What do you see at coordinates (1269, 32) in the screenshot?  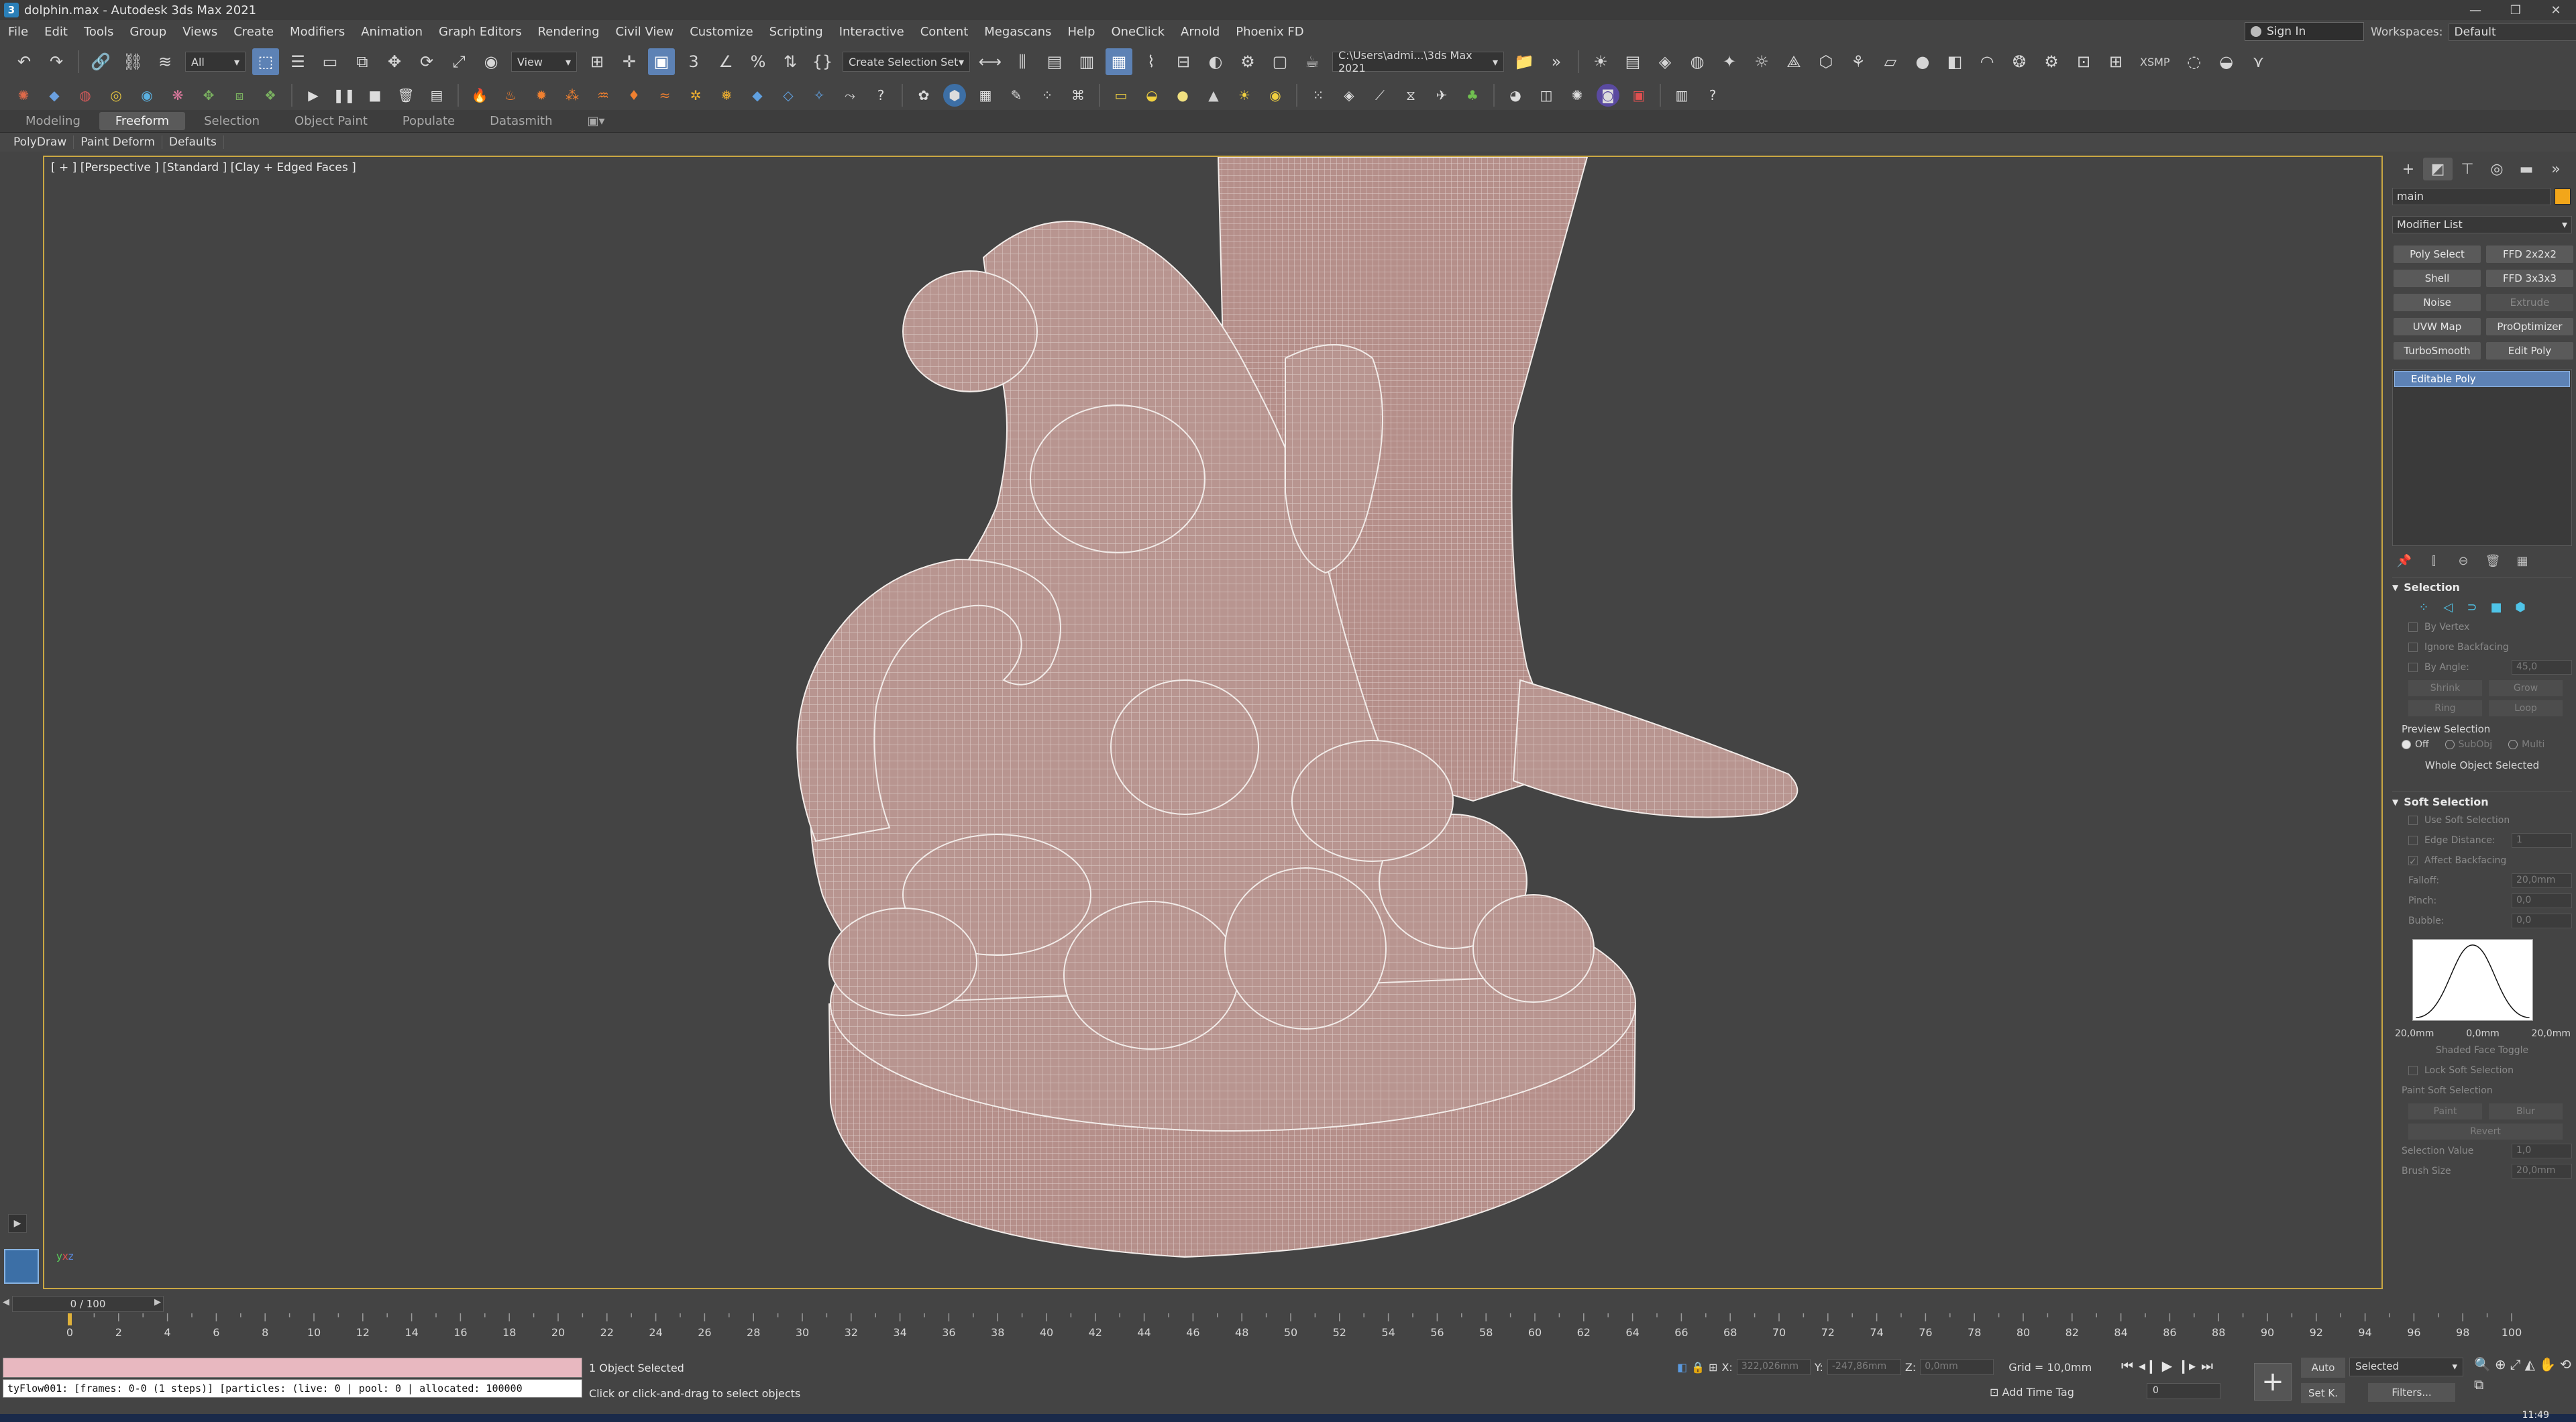 I see `menu-phoenix-fd: Phoenix FD` at bounding box center [1269, 32].